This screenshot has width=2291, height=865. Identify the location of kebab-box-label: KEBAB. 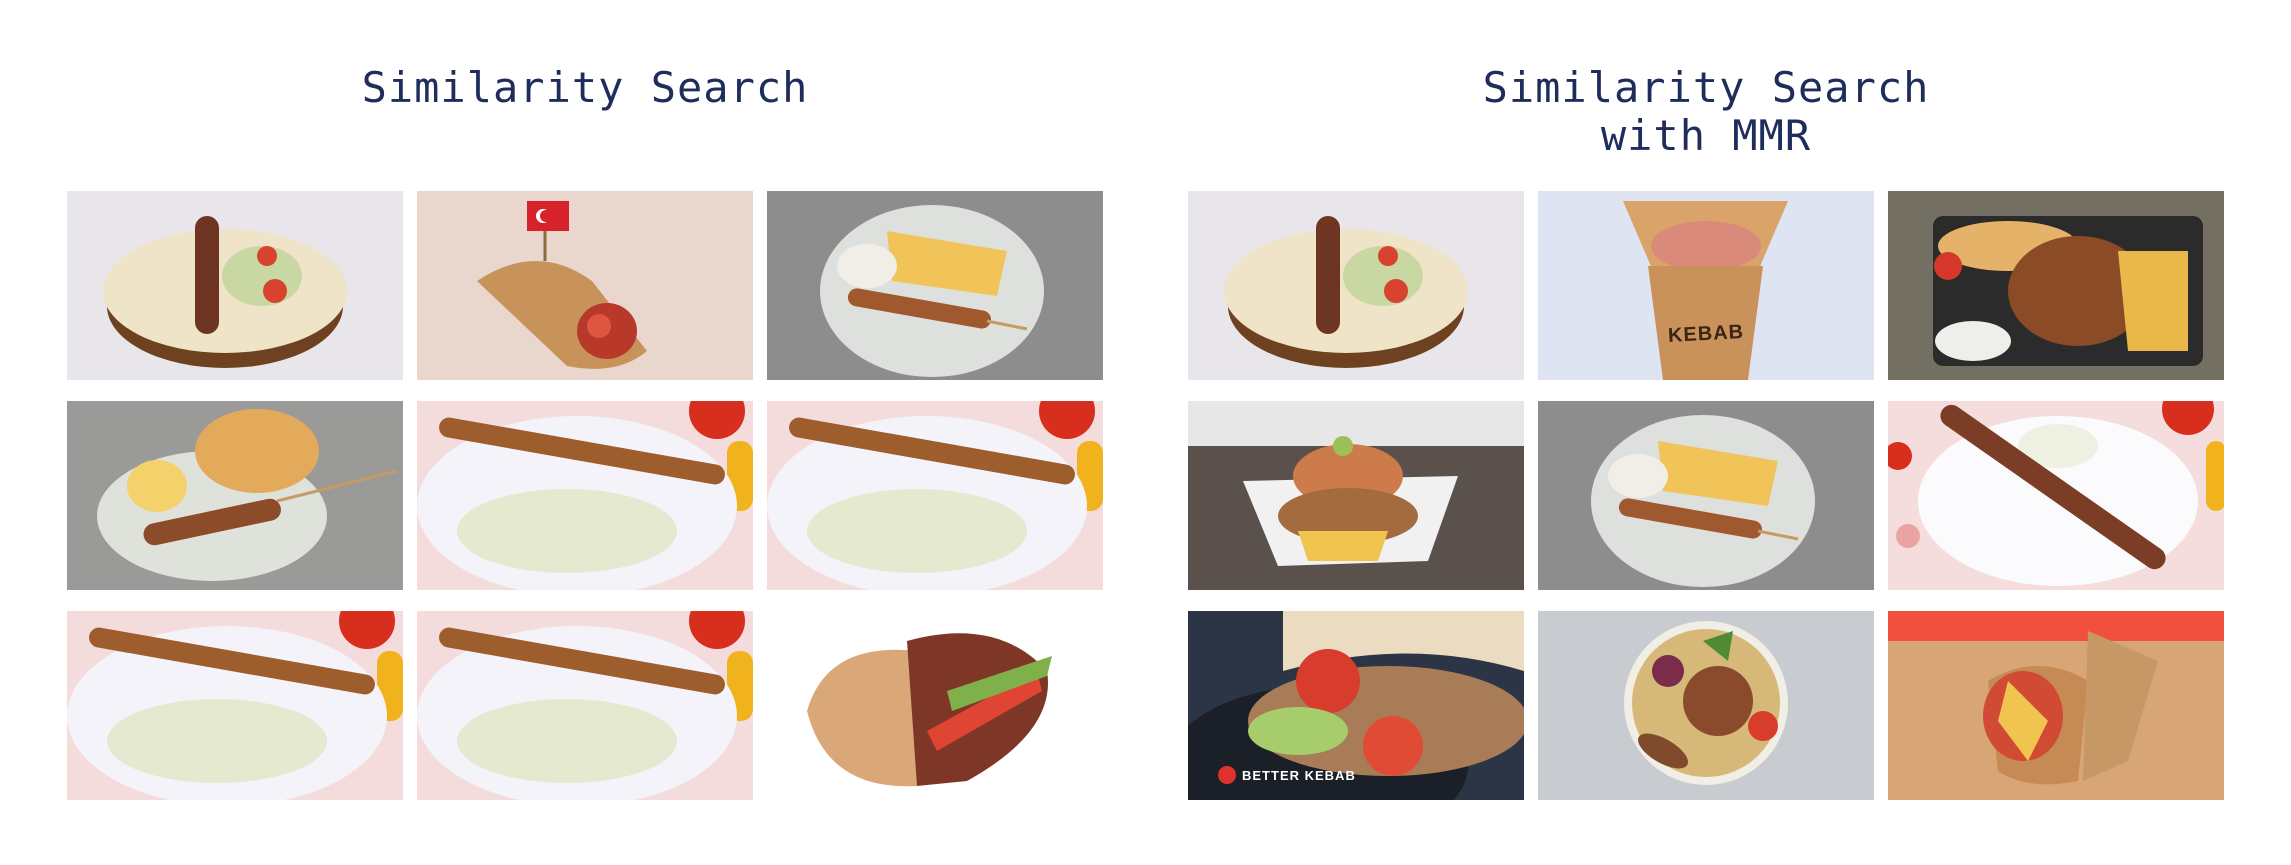
(1706, 334).